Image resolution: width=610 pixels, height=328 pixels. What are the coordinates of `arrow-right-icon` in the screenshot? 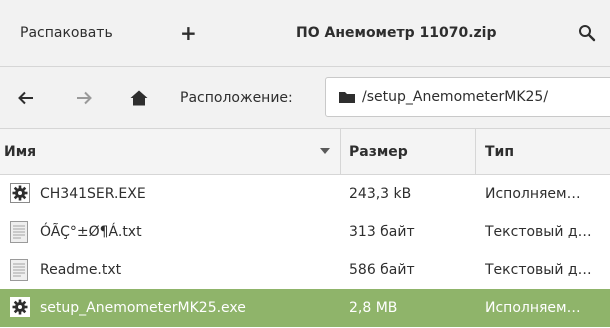 It's located at (84, 97).